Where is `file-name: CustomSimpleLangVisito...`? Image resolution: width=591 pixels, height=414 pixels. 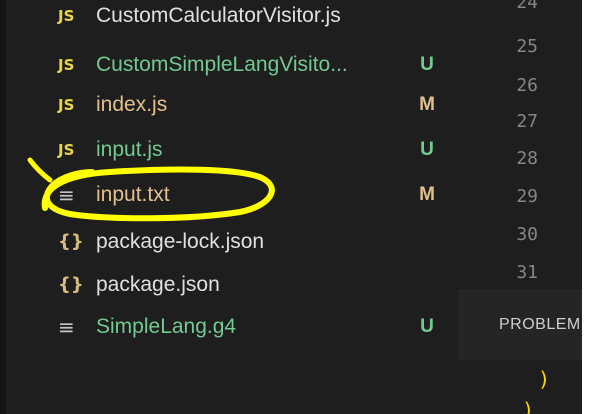 file-name: CustomSimpleLangVisito... is located at coordinates (222, 64).